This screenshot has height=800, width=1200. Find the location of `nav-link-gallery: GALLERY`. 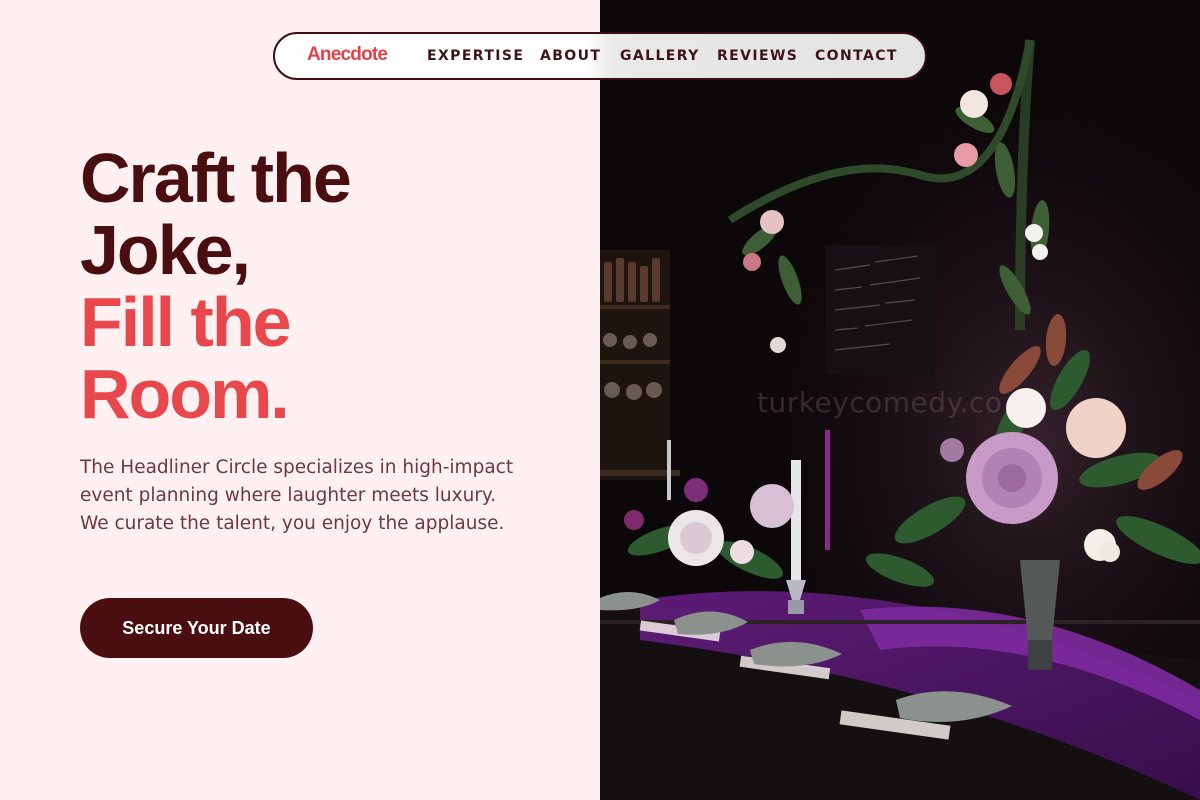

nav-link-gallery: GALLERY is located at coordinates (660, 56).